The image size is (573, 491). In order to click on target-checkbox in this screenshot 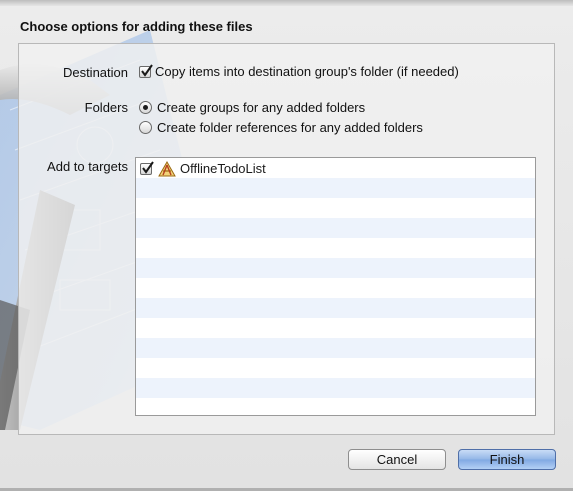, I will do `click(147, 167)`.